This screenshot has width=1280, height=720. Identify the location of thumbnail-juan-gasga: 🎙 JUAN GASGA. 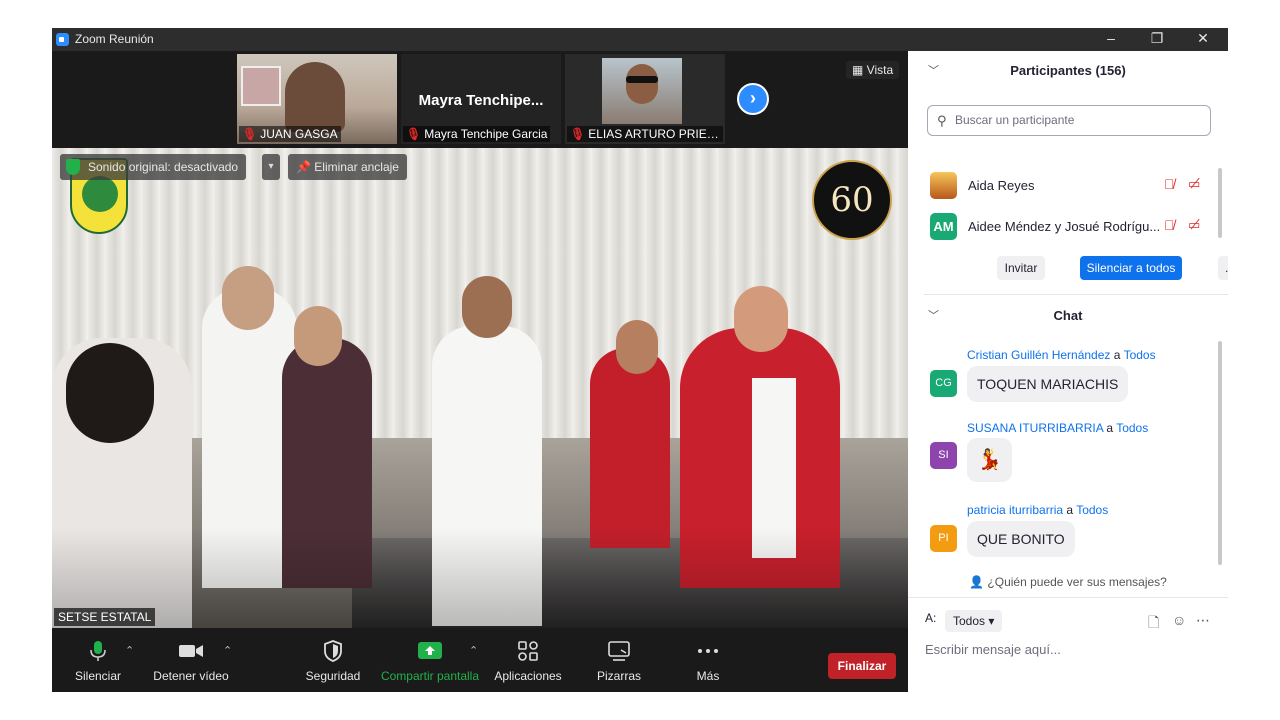
(317, 99).